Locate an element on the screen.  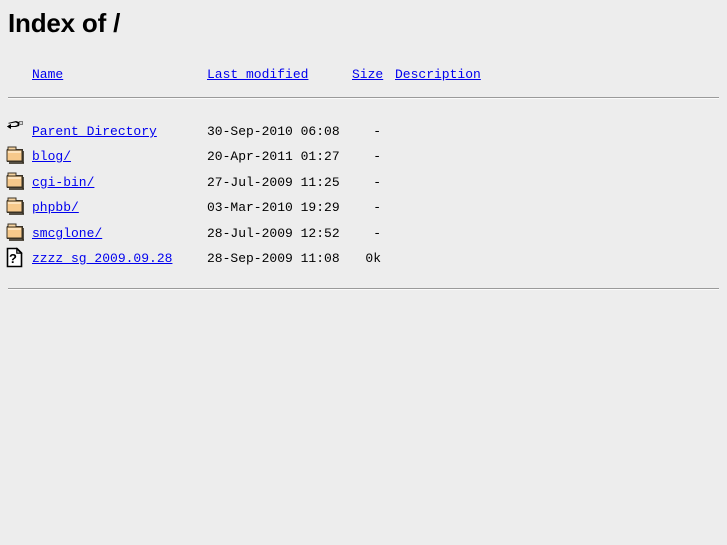
row-size: 0k is located at coordinates (373, 258).